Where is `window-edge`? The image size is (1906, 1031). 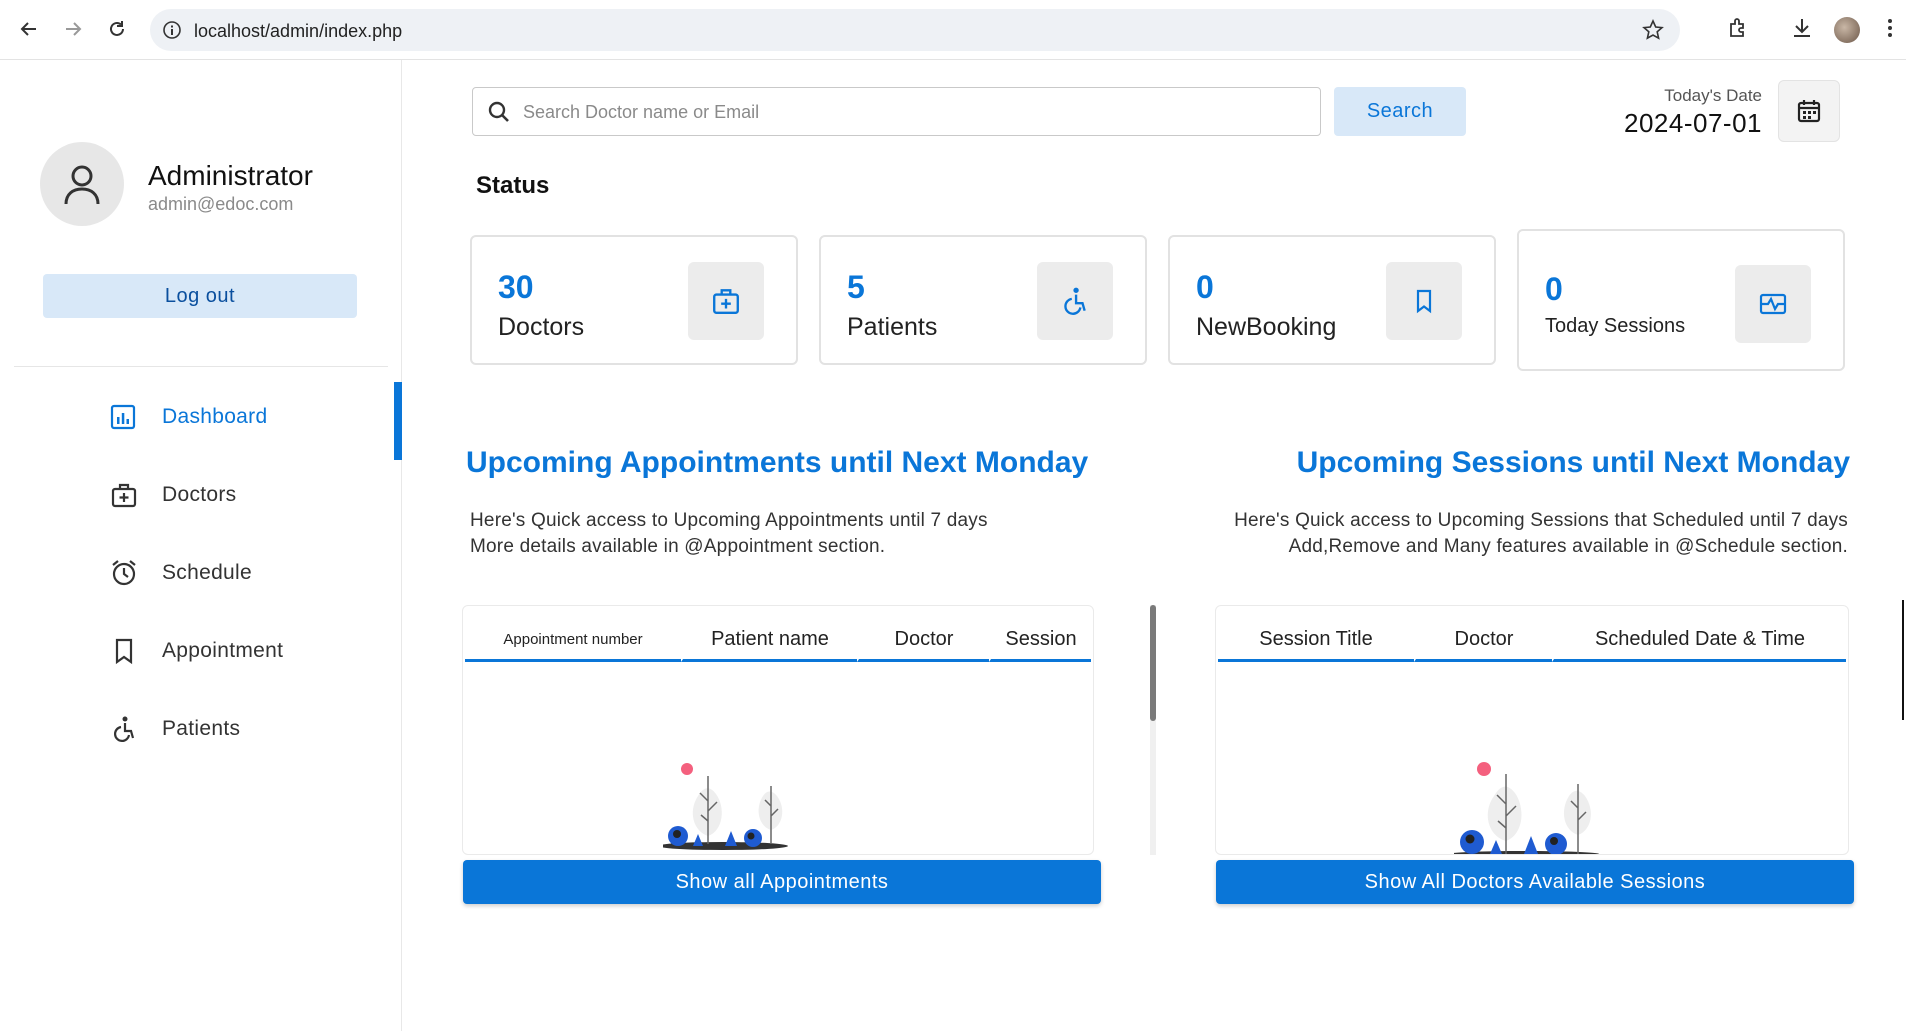
window-edge is located at coordinates (1903, 660).